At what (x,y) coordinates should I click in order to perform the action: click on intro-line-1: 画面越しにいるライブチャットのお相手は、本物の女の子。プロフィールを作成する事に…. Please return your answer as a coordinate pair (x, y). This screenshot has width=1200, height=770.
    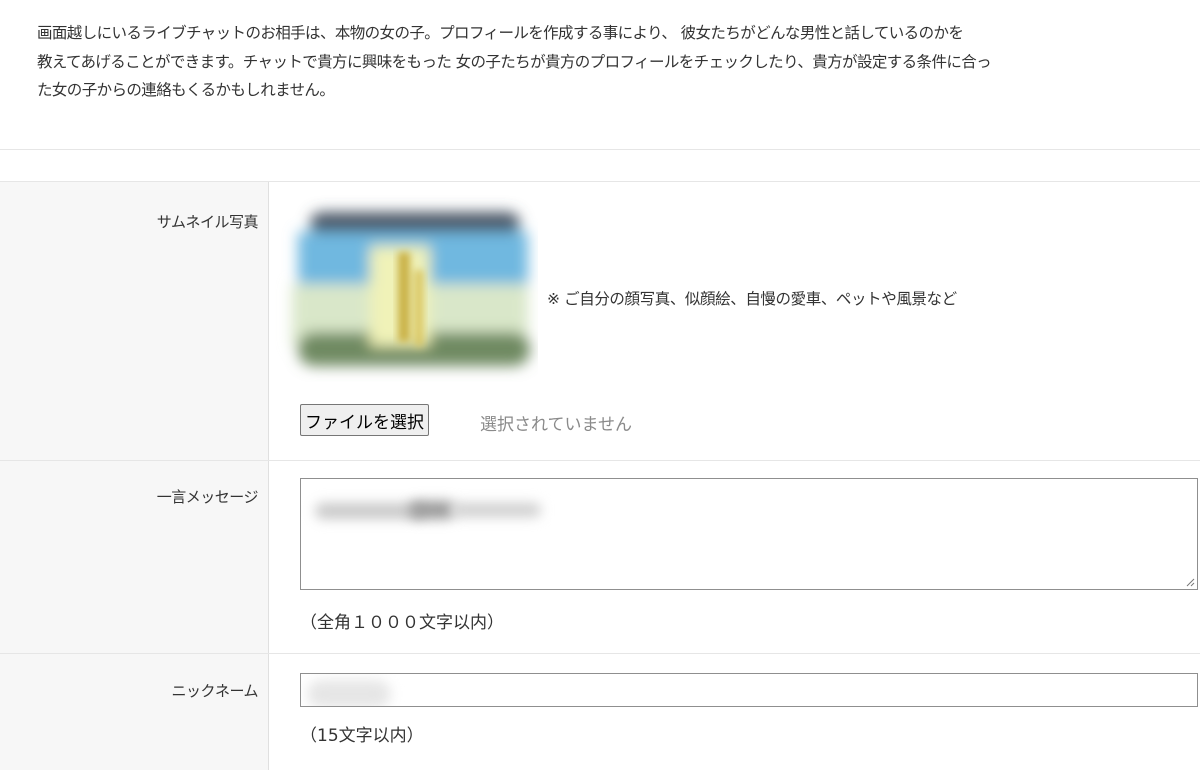
    Looking at the image, I should click on (500, 33).